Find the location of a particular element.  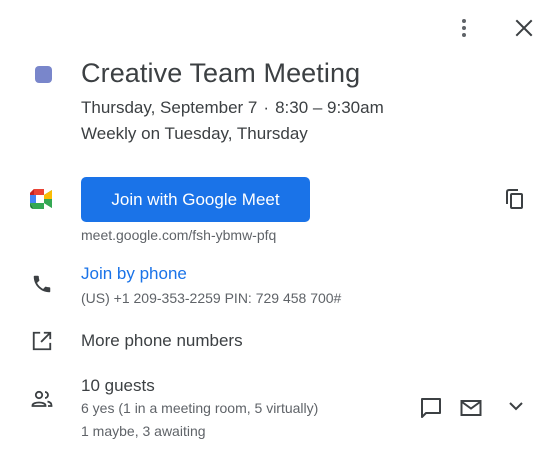

copy-icon is located at coordinates (514, 199).